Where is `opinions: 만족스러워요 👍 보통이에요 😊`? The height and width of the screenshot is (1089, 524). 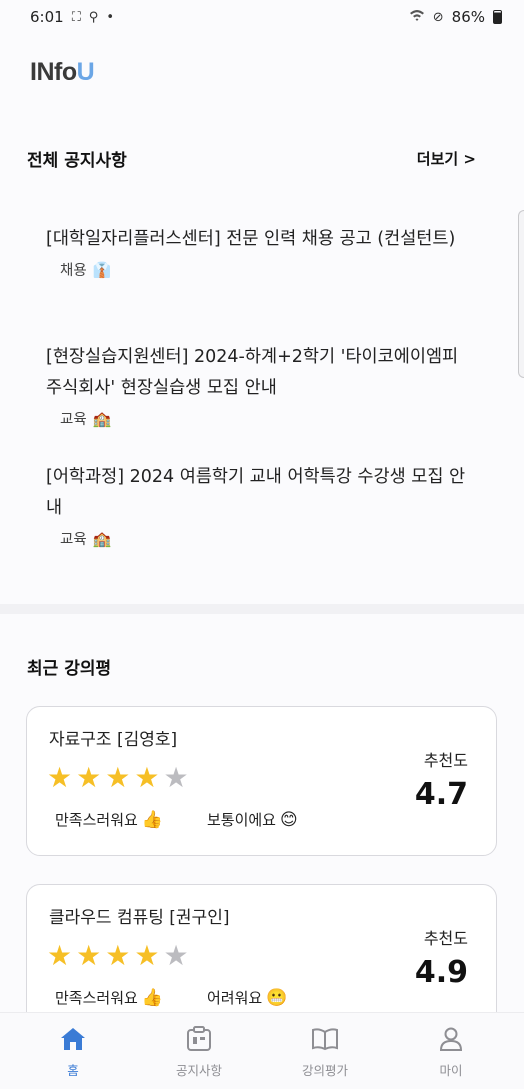
opinions: 만족스러워요 👍 보통이에요 😊 is located at coordinates (176, 819).